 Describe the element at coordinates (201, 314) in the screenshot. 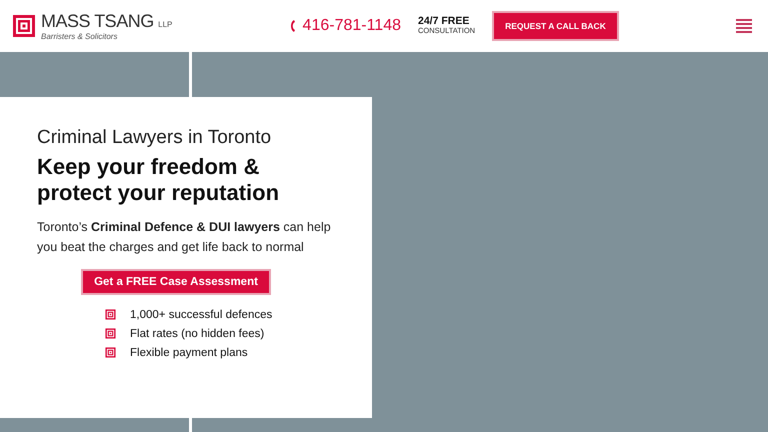

I see `benefit-text: 1,000+ successful defences` at that location.